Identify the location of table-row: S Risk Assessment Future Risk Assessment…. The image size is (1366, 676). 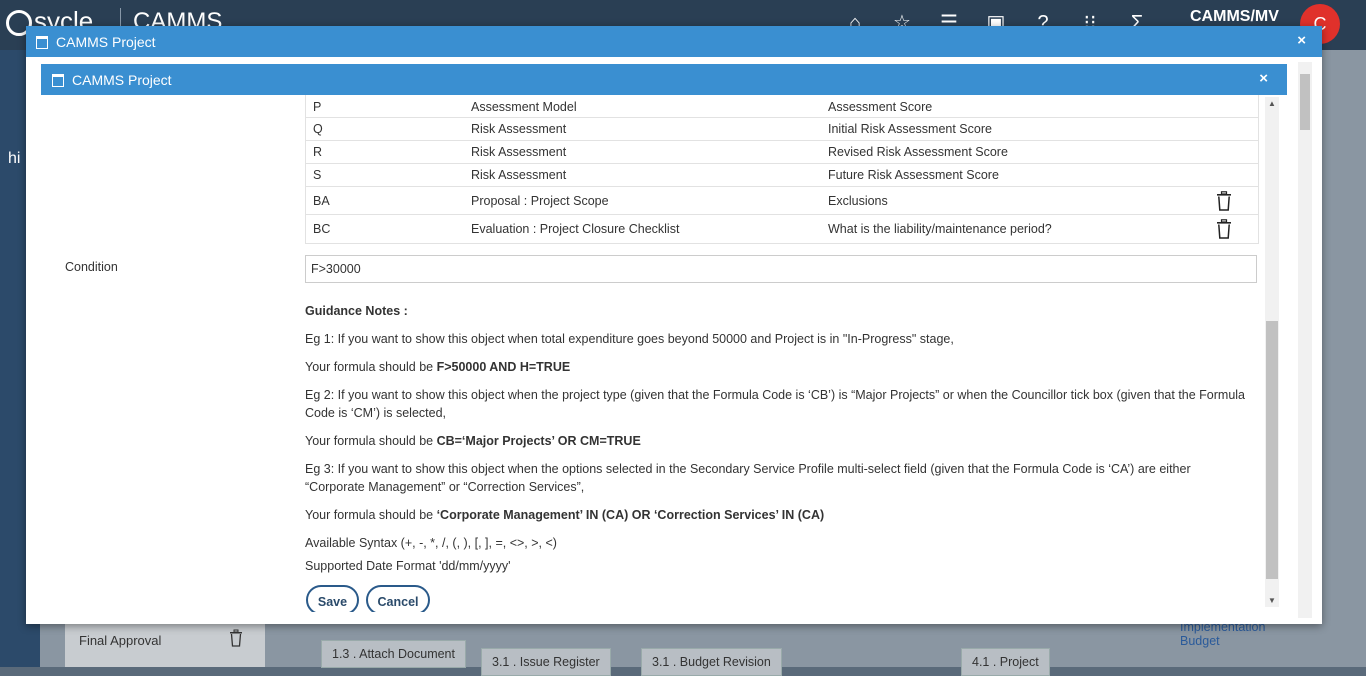
(782, 175).